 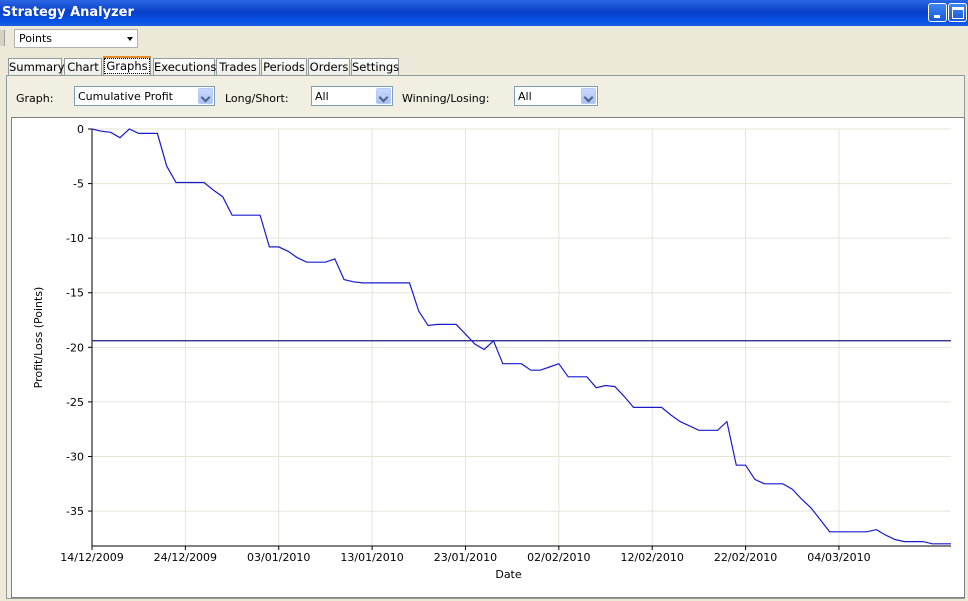 What do you see at coordinates (937, 16) in the screenshot?
I see `minimize-icon` at bounding box center [937, 16].